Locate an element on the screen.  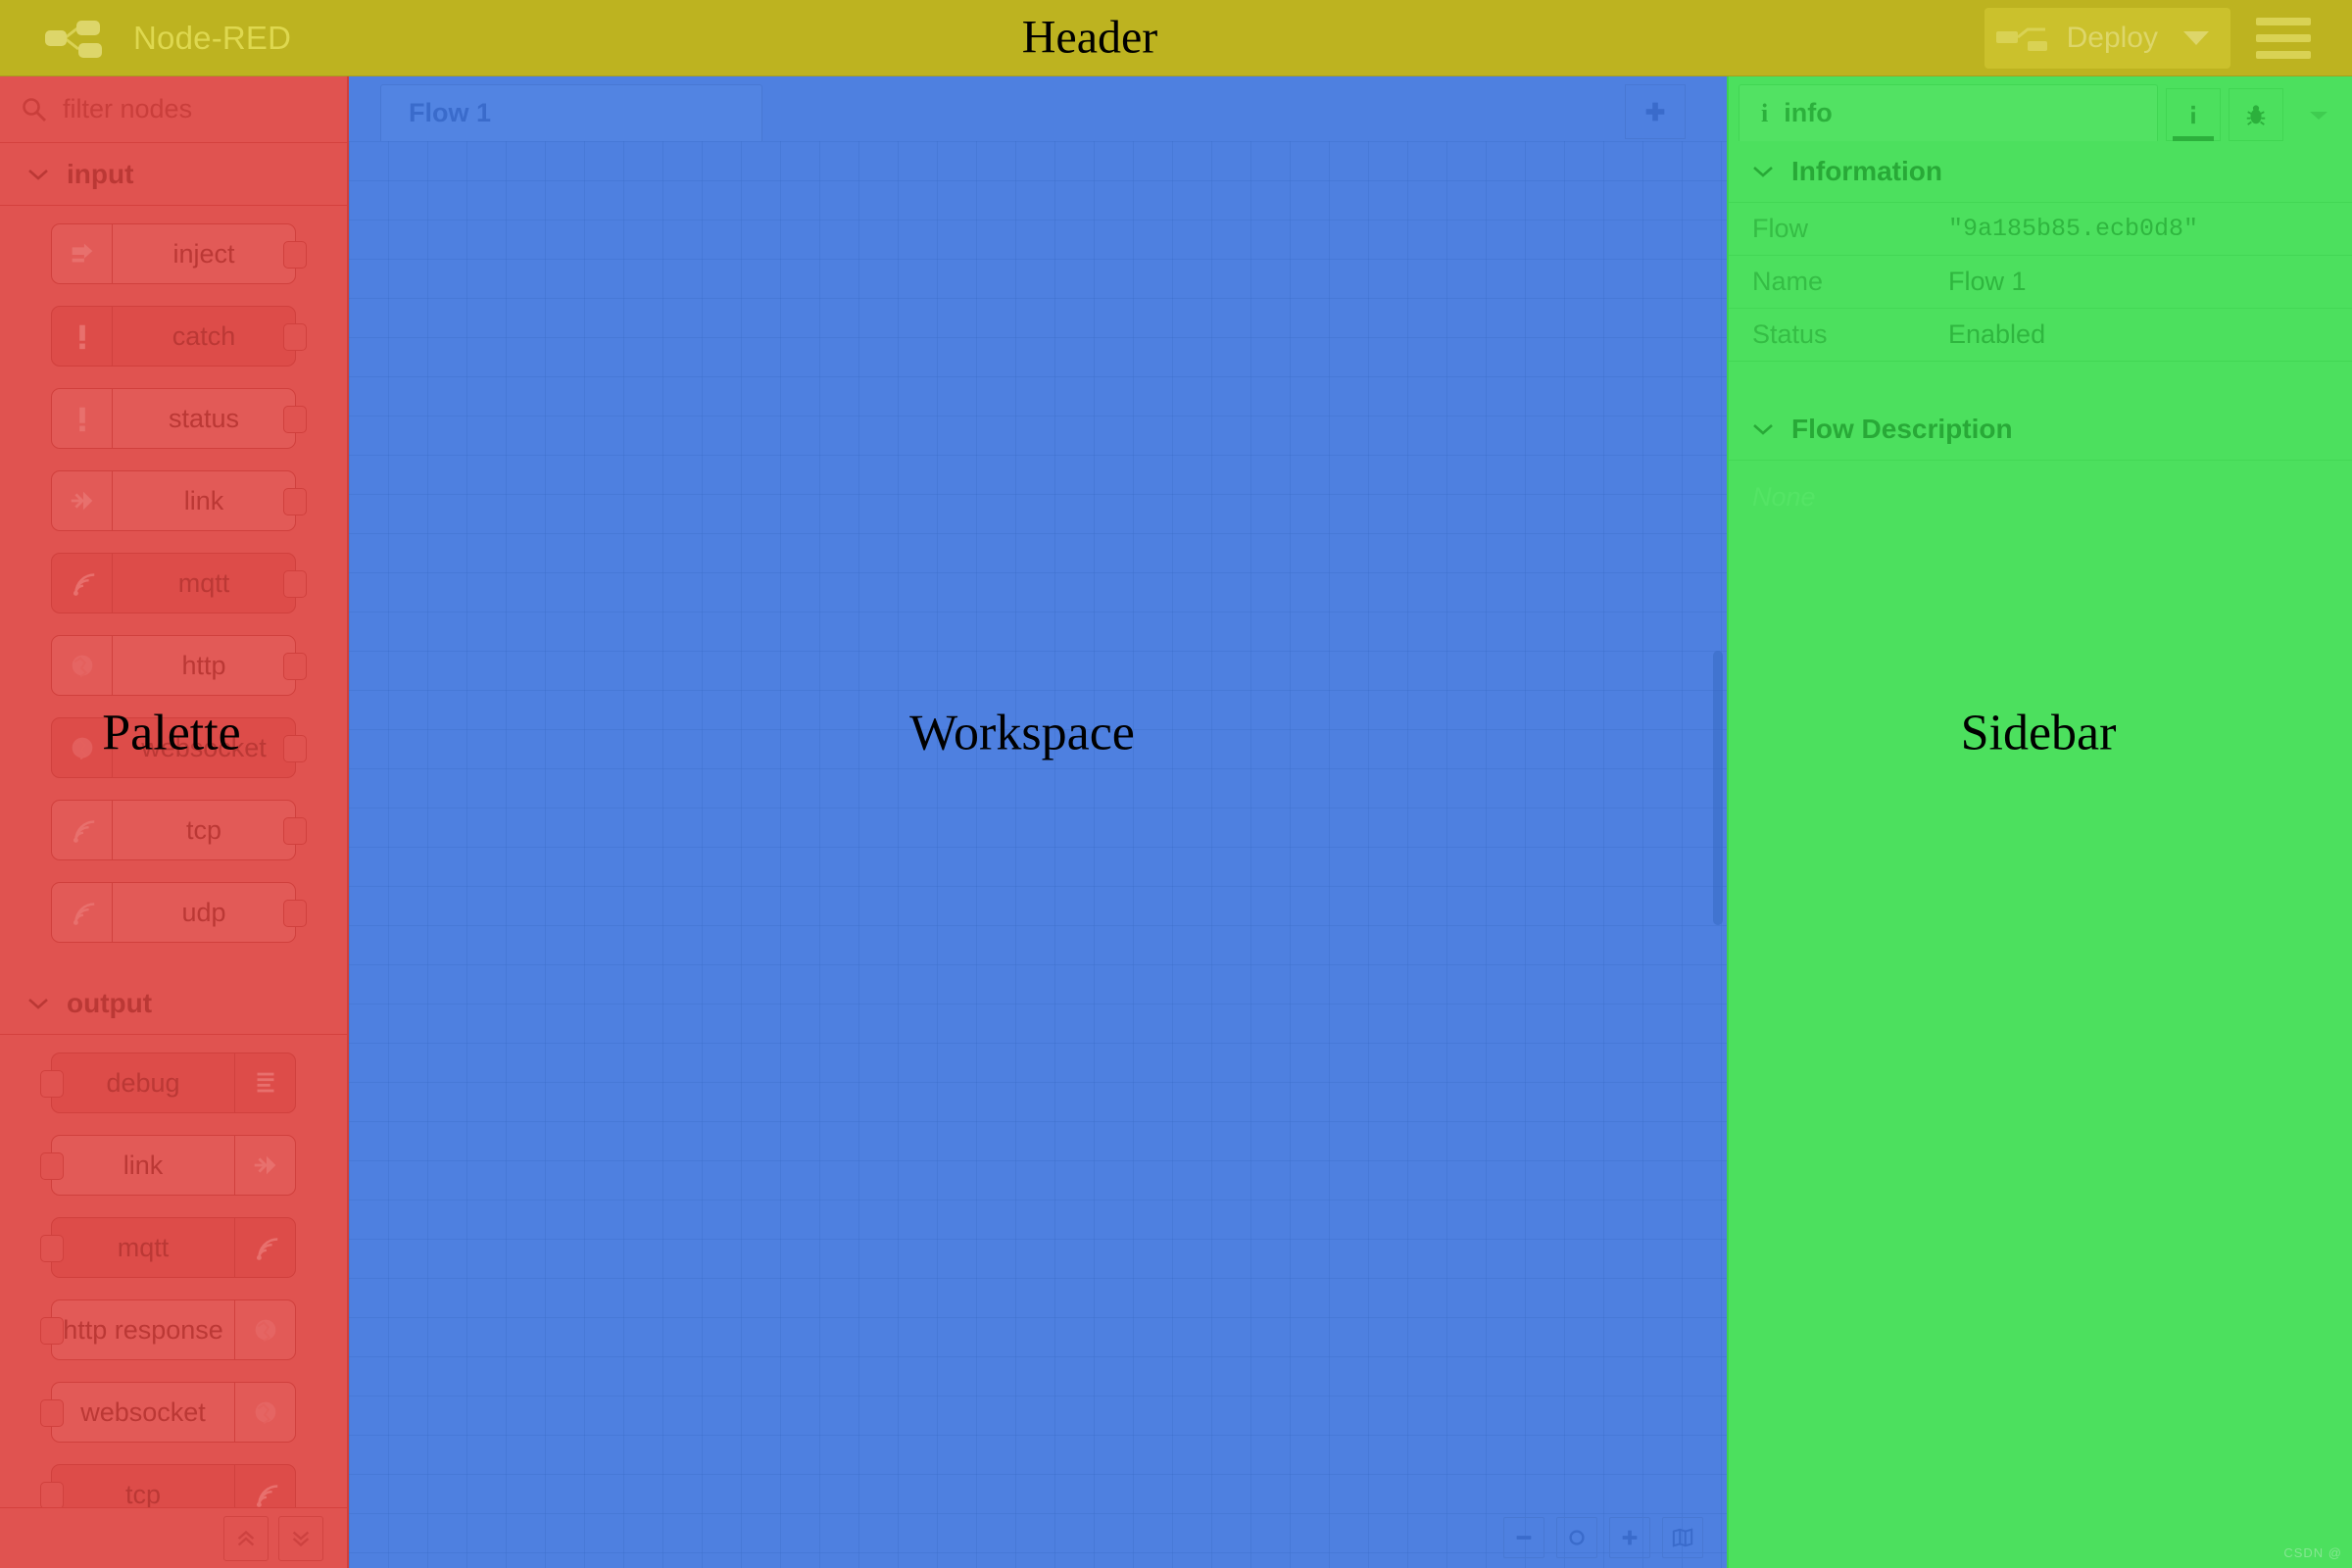
palette-search is located at coordinates (173, 109).